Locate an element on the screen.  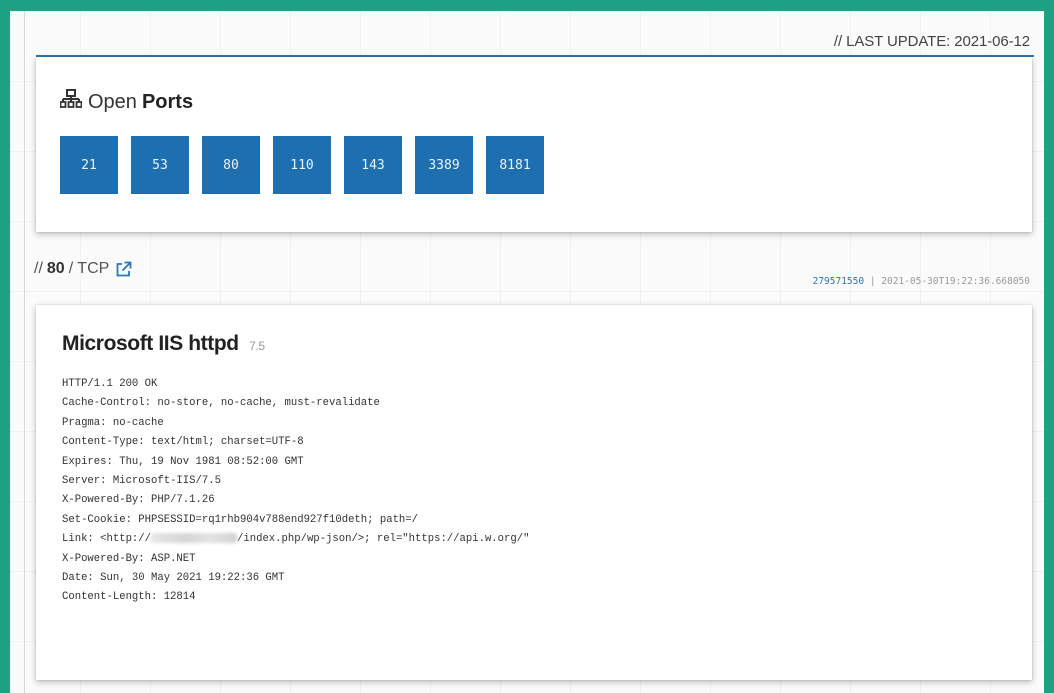
port-button-53: 53 is located at coordinates (160, 165).